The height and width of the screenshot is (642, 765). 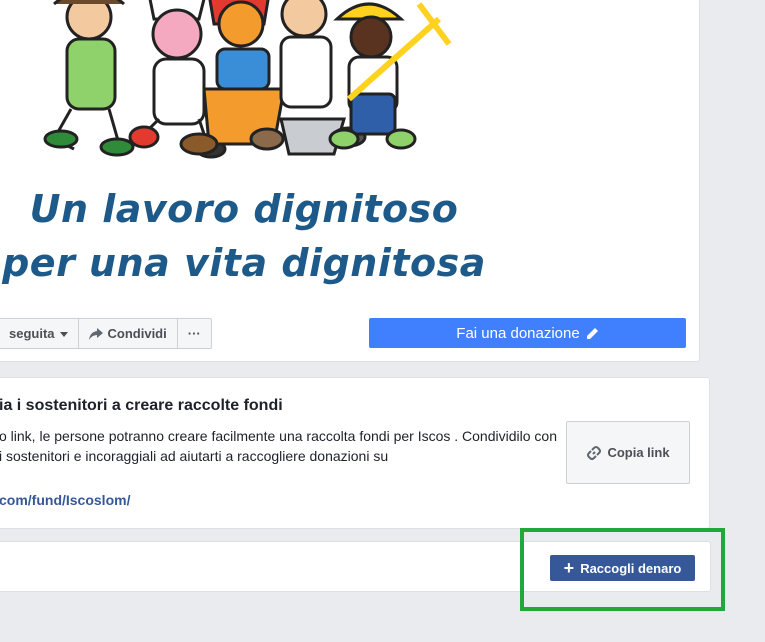 What do you see at coordinates (622, 569) in the screenshot?
I see `highlight-box` at bounding box center [622, 569].